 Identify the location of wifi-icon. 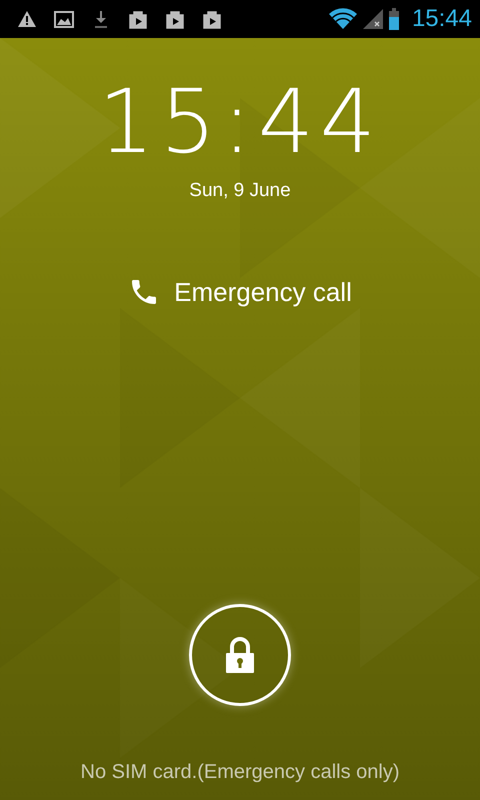
(343, 19).